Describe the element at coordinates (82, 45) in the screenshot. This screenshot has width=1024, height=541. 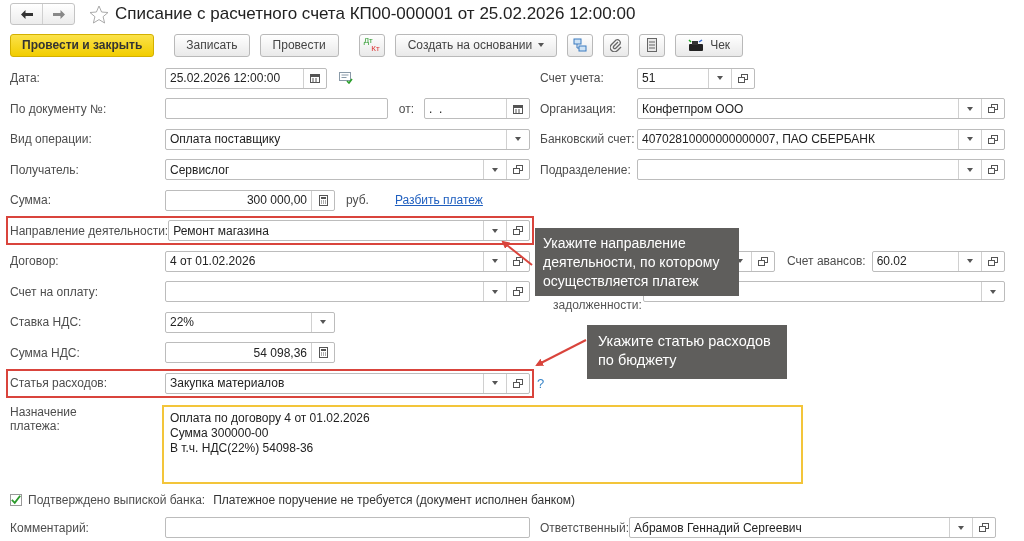
I see `post-and-close-button: Провести и закрыть` at that location.